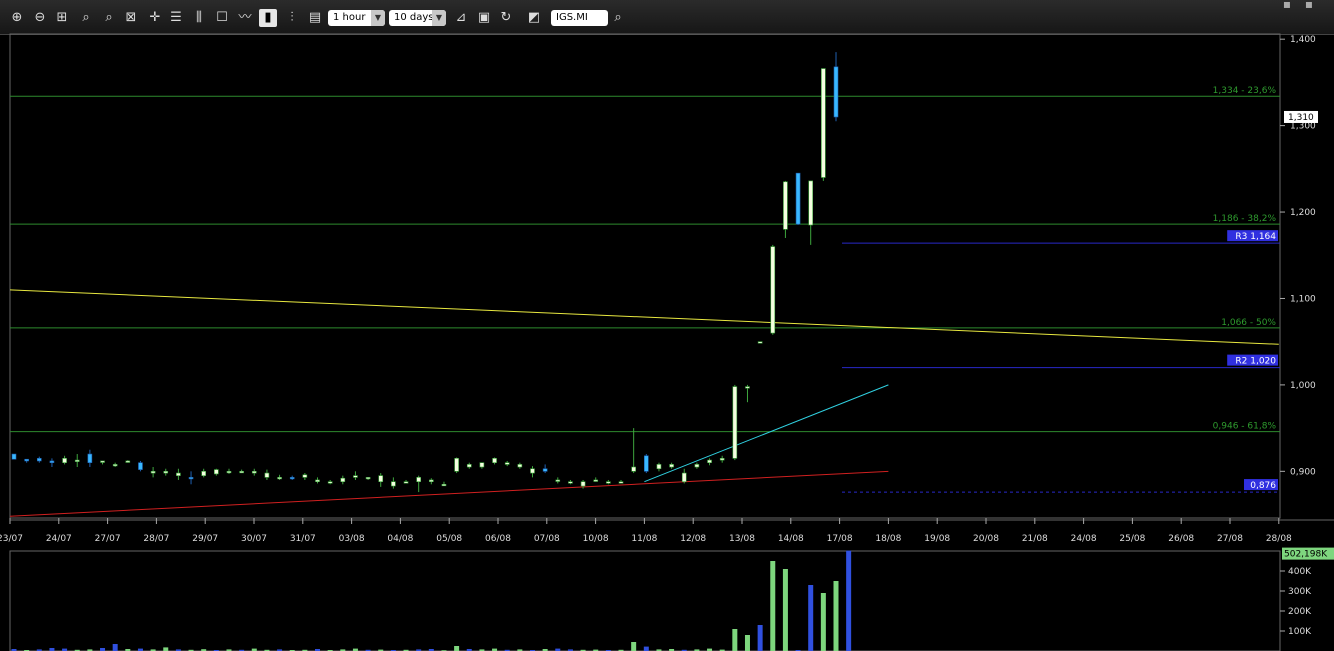  What do you see at coordinates (400, 539) in the screenshot?
I see `date-tick-label: 04/08` at bounding box center [400, 539].